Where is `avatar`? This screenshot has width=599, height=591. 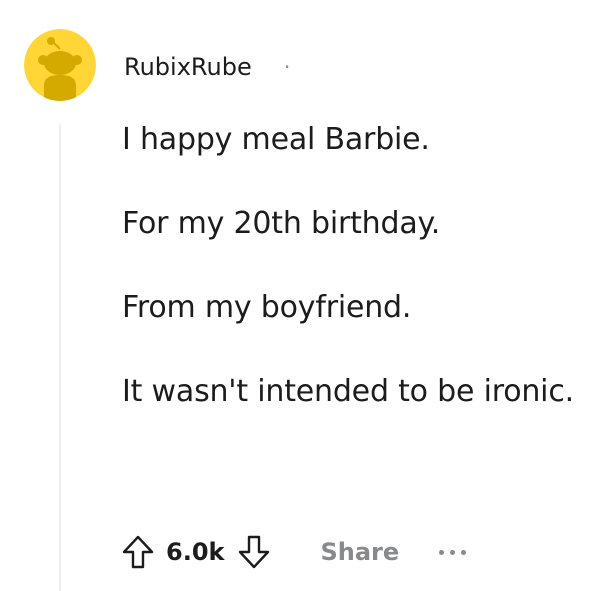 avatar is located at coordinates (60, 65).